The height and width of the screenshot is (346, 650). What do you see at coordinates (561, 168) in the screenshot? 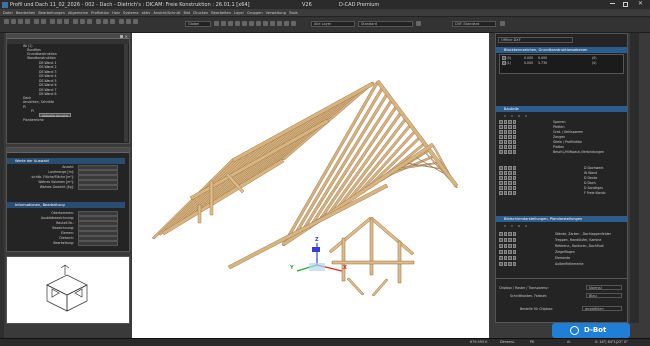
I see `subgroup-row: D Dachwerk` at bounding box center [561, 168].